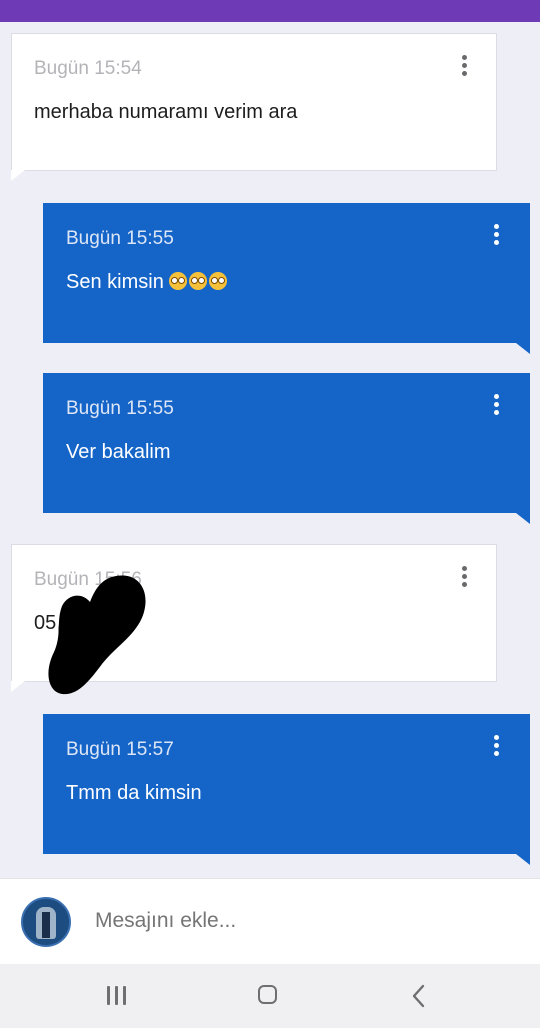 Image resolution: width=540 pixels, height=1028 pixels. What do you see at coordinates (270, 11) in the screenshot?
I see `status-bar` at bounding box center [270, 11].